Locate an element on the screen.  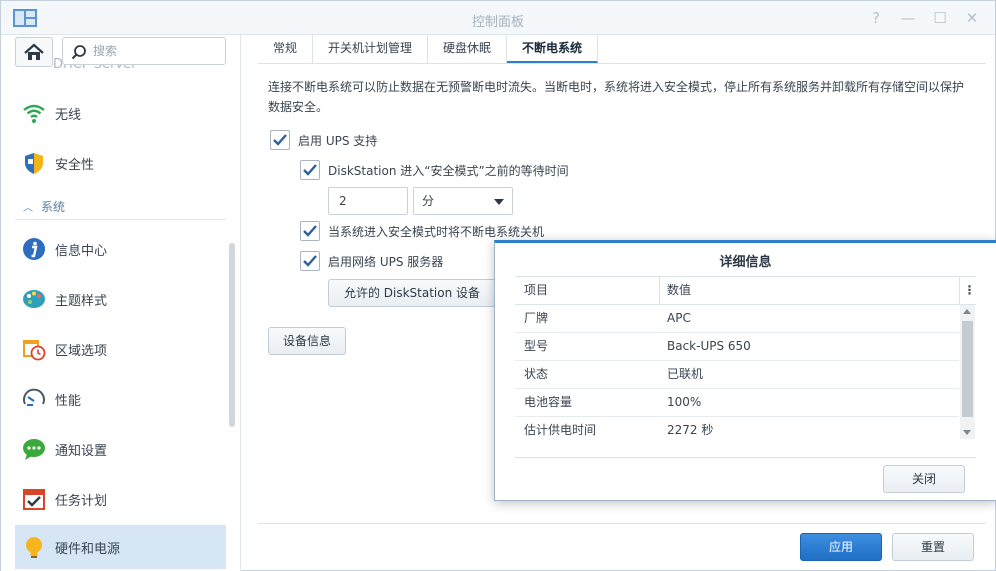
table-row: 厂牌 APC is located at coordinates (737, 319).